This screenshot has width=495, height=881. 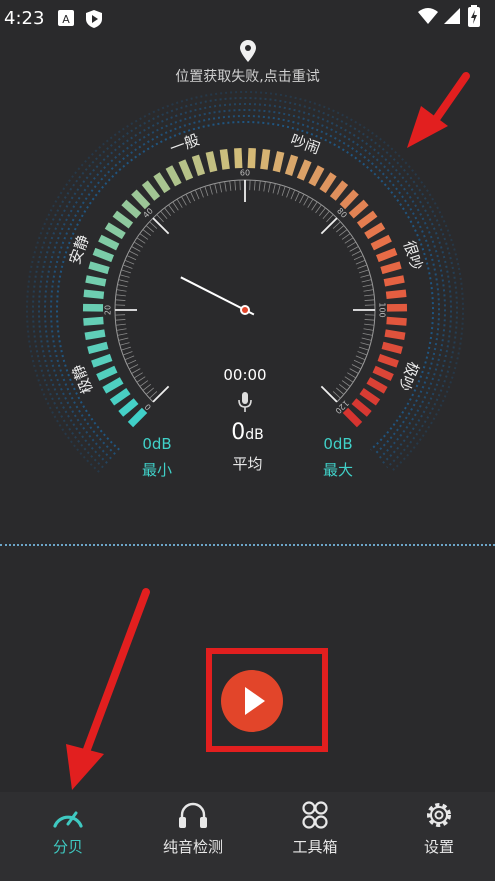 I want to click on nav-label-toolbox: 工具箱, so click(x=315, y=847).